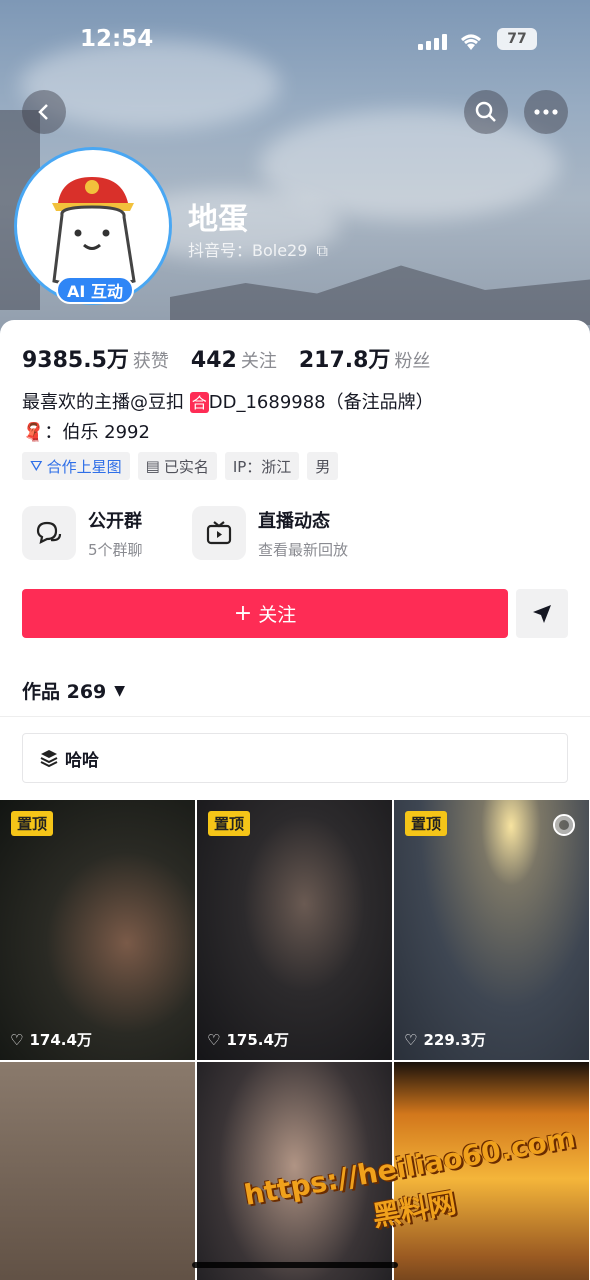 Image resolution: width=590 pixels, height=1280 pixels. Describe the element at coordinates (60, 1040) in the screenshot. I see `likes-count: 174.4万` at that location.